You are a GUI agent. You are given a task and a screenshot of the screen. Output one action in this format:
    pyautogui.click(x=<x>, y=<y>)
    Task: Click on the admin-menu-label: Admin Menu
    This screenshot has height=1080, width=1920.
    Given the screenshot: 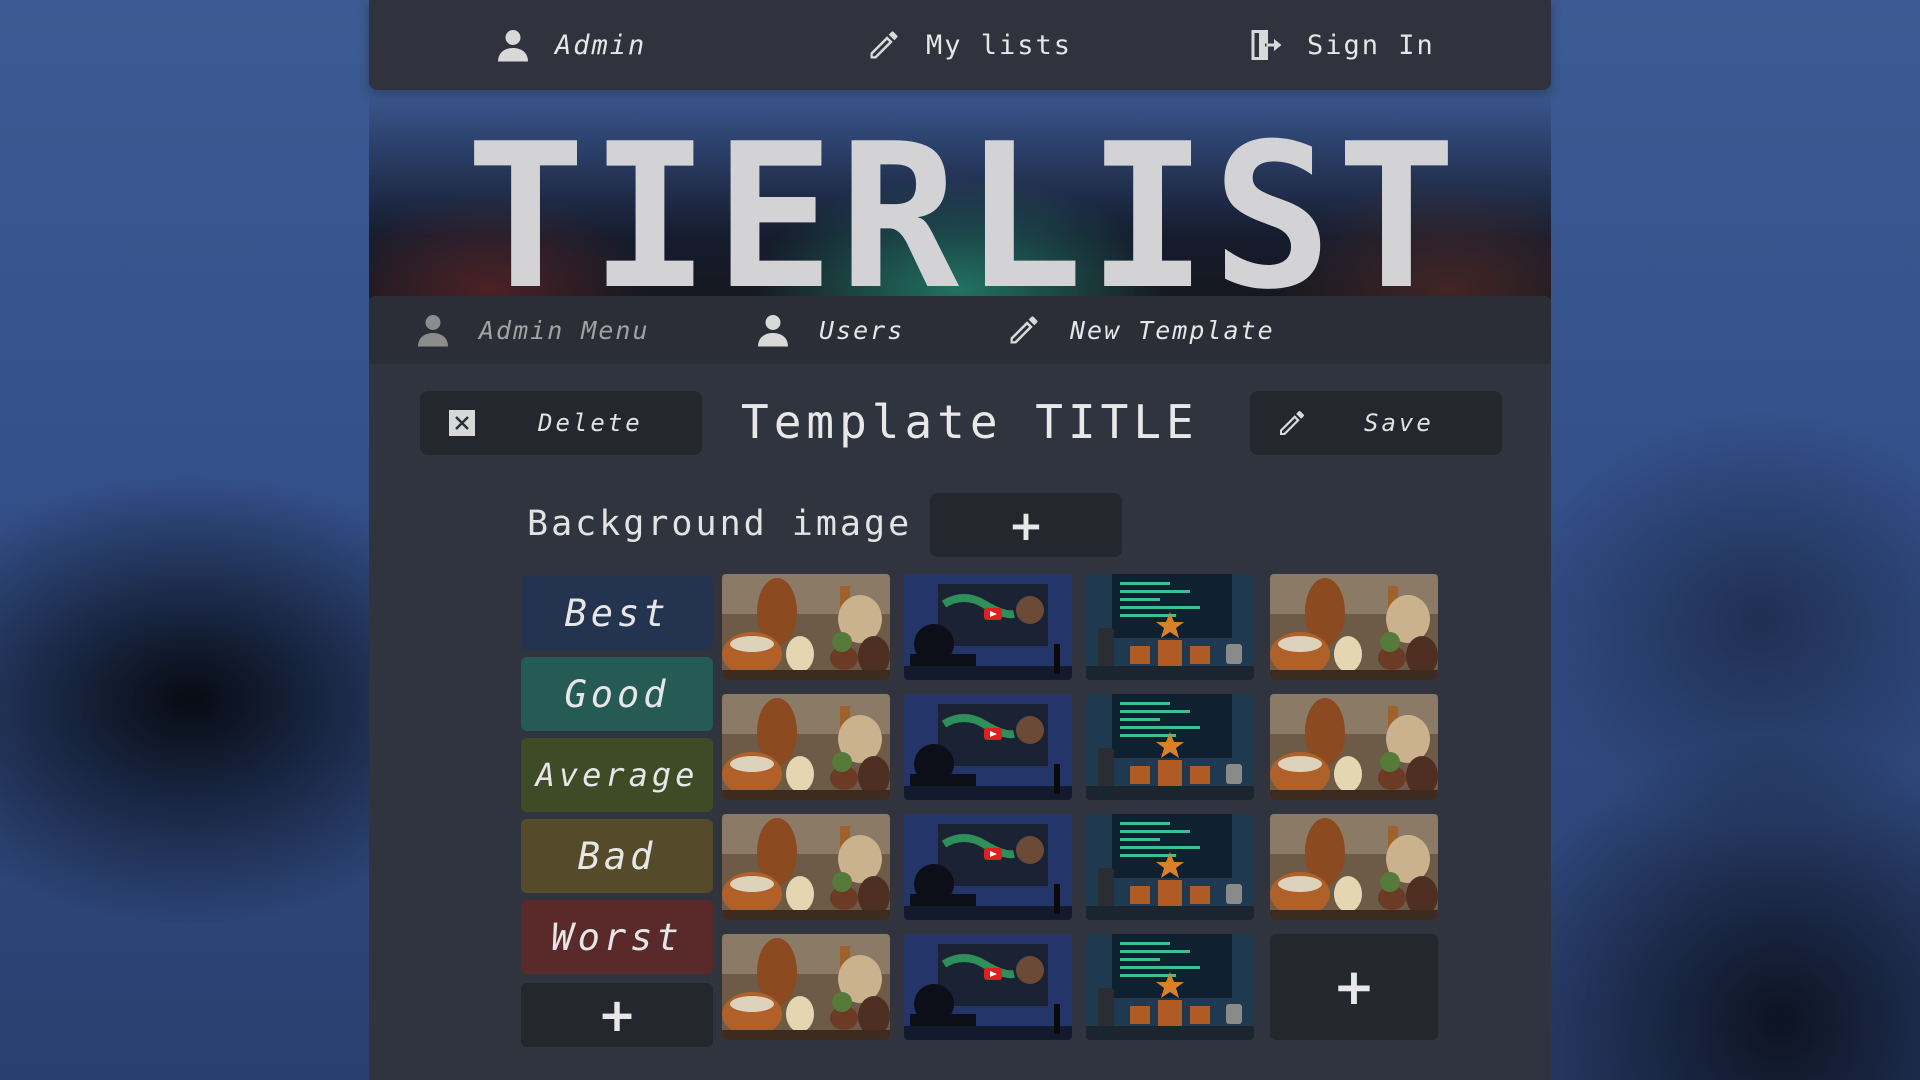 What is the action you would take?
    pyautogui.click(x=564, y=330)
    